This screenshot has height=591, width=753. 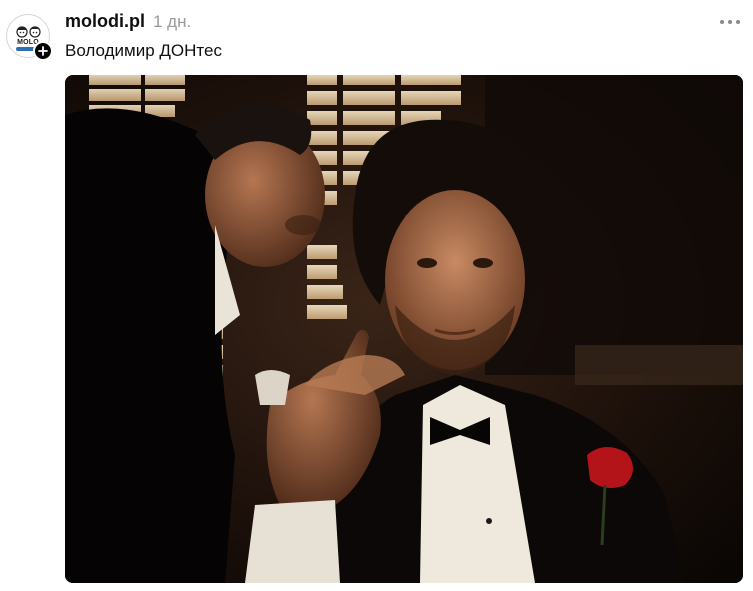 I want to click on more-options-button, so click(x=730, y=22).